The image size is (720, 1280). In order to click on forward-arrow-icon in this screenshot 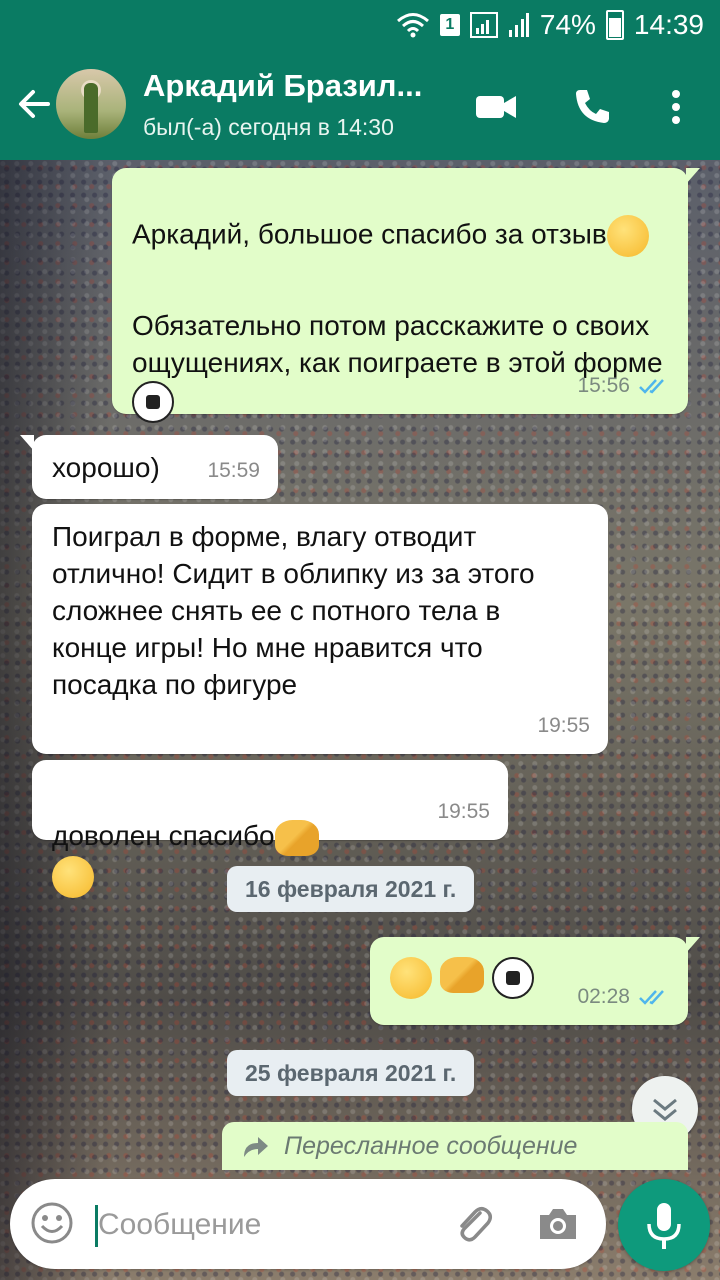, I will do `click(255, 1146)`.